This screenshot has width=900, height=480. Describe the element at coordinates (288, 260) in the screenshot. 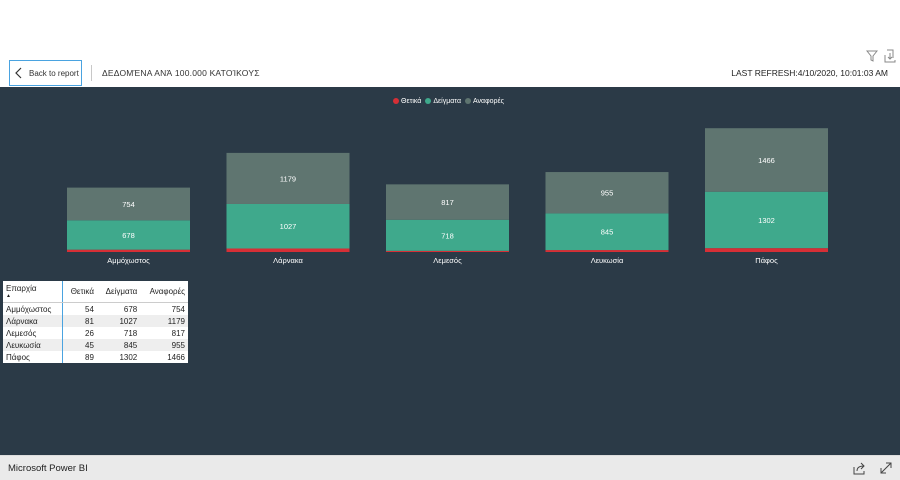

I see `x-axis-category-label: Λάρνακα` at that location.